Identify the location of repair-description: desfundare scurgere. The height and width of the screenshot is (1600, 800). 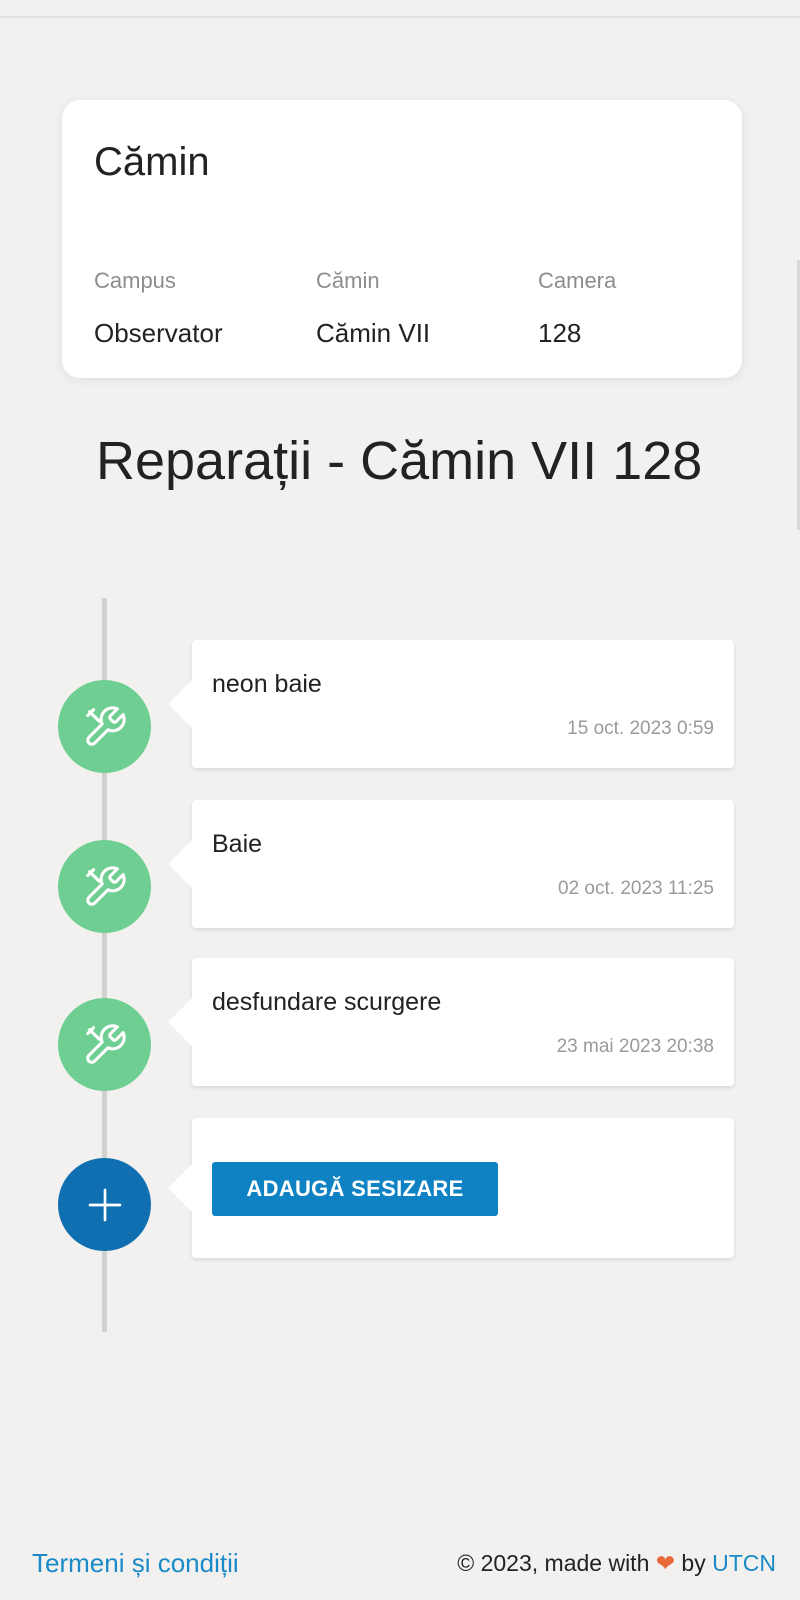
(327, 1002).